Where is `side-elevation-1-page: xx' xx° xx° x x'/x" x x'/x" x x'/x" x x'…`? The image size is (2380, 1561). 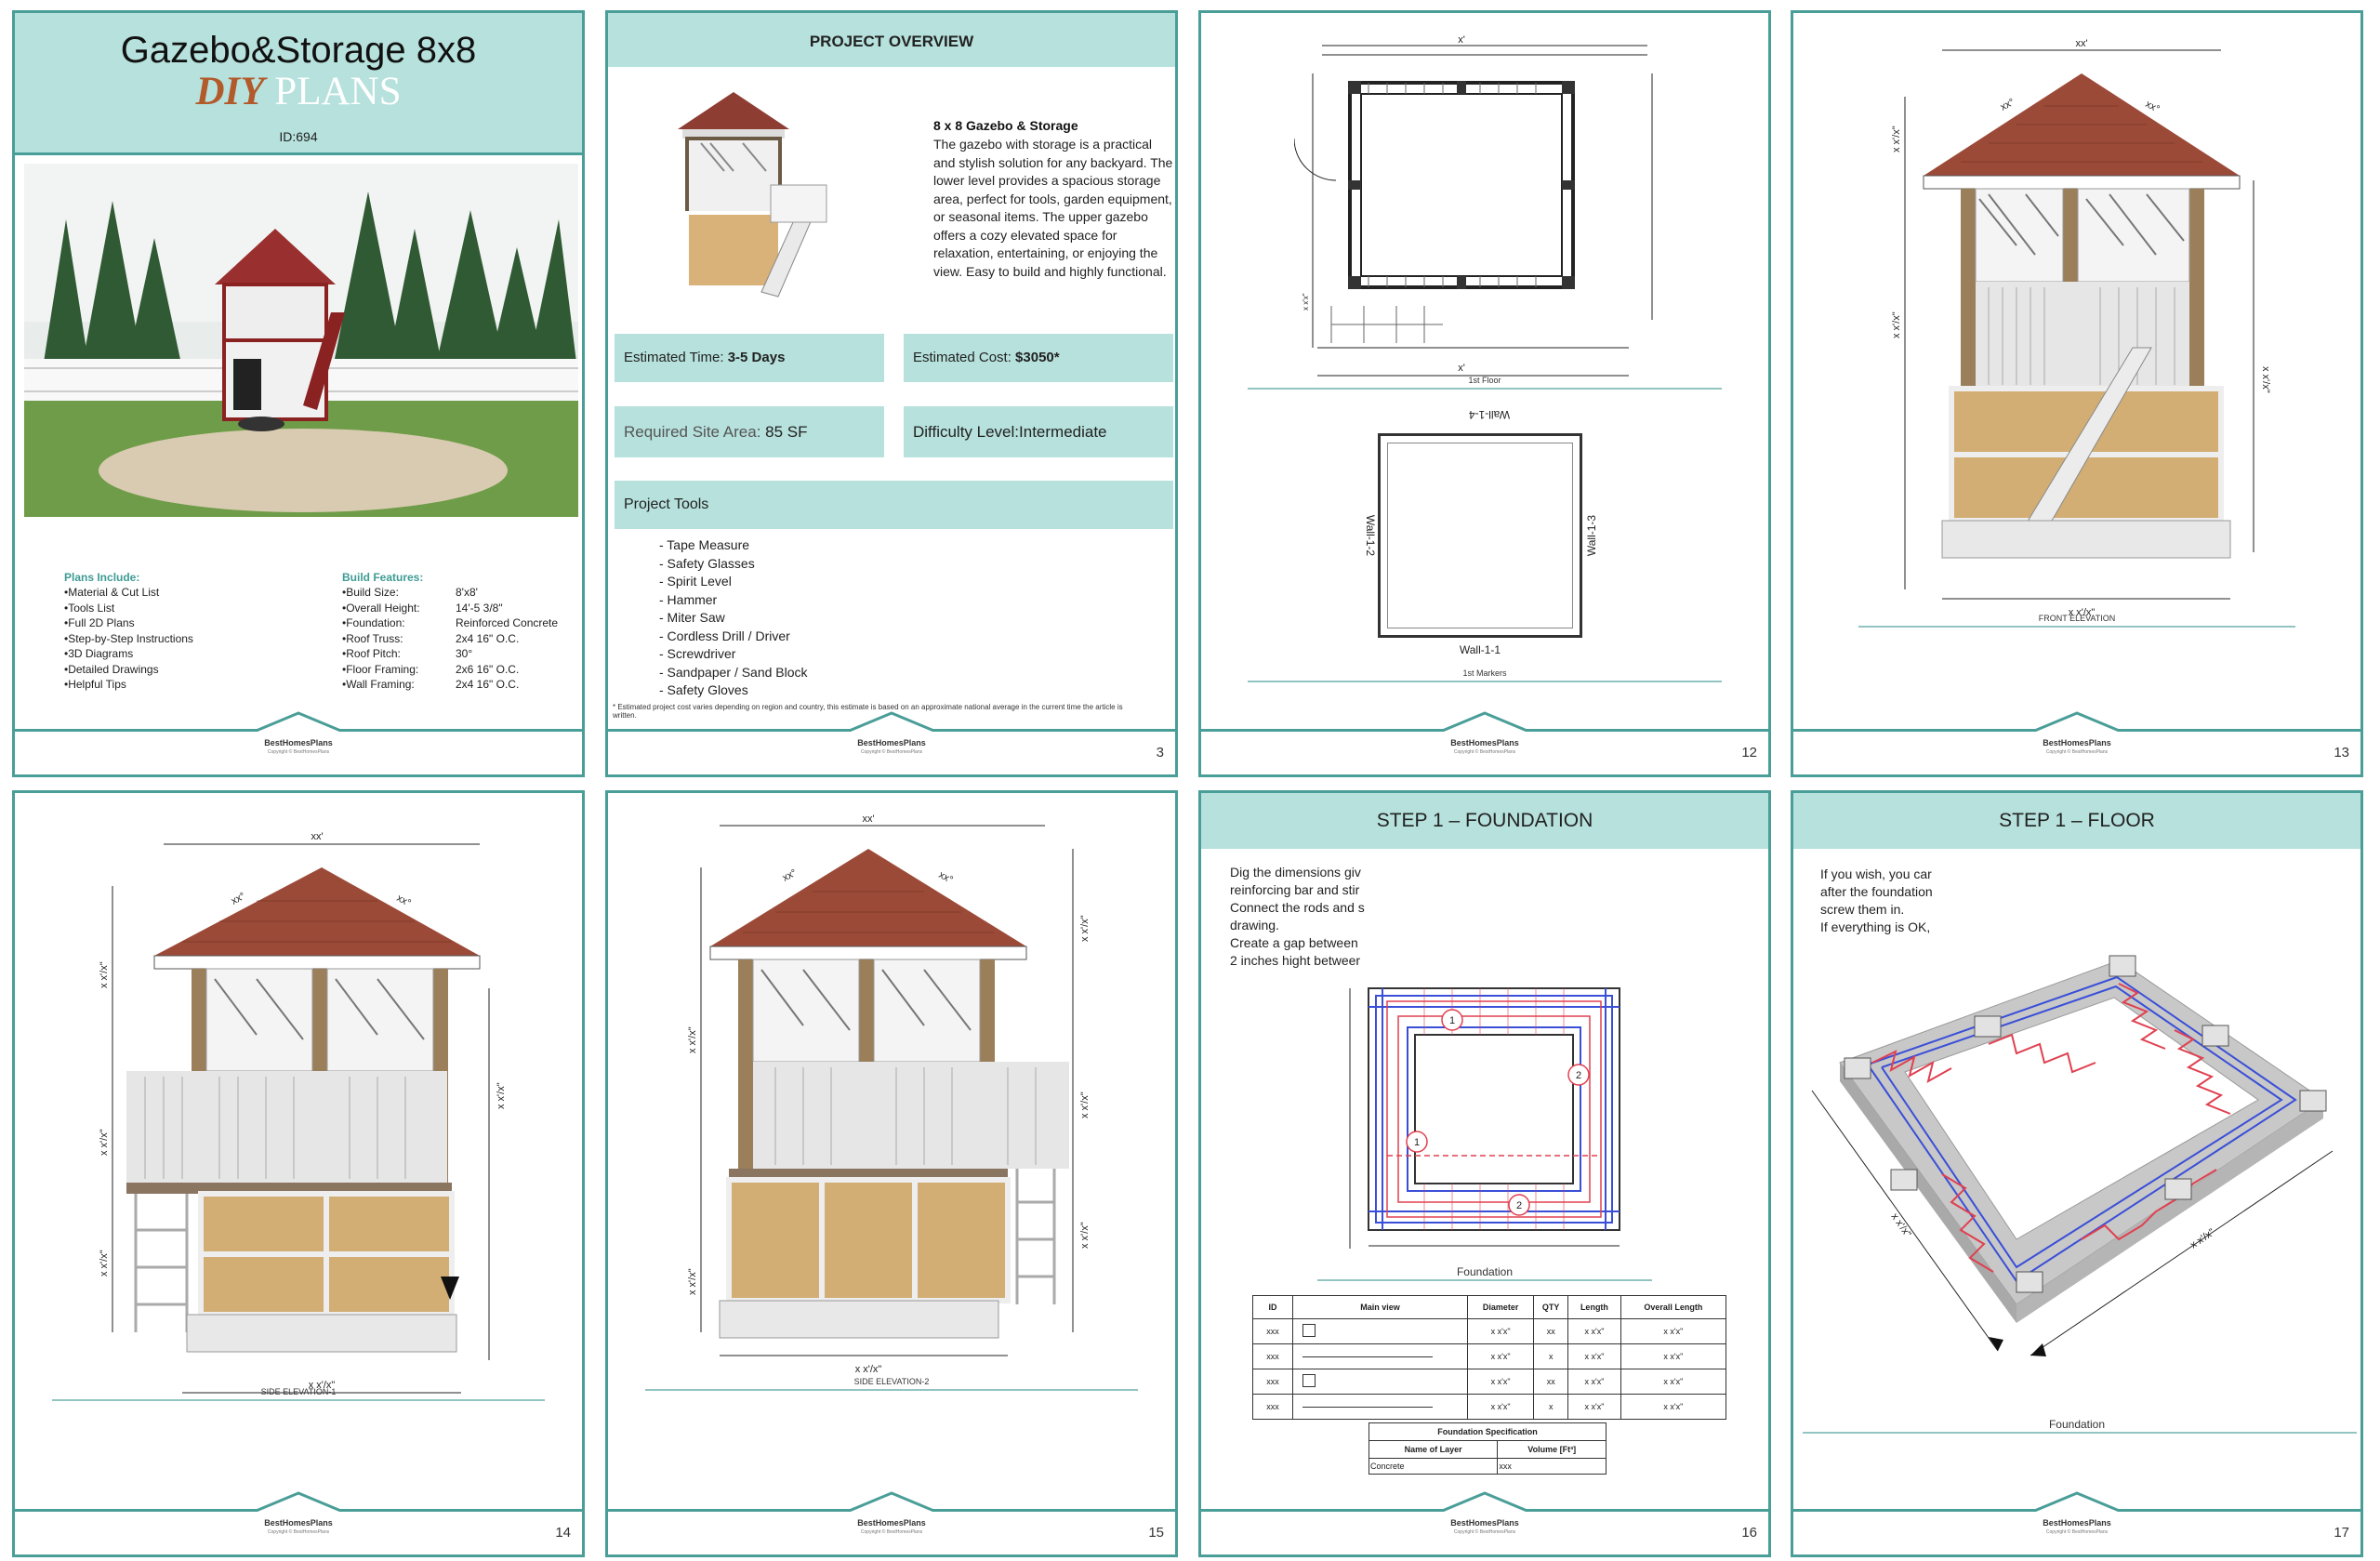
side-elevation-1-page: xx' xx° xx° x x'/x" x x'/x" x x'/x" x x'… is located at coordinates (298, 1173).